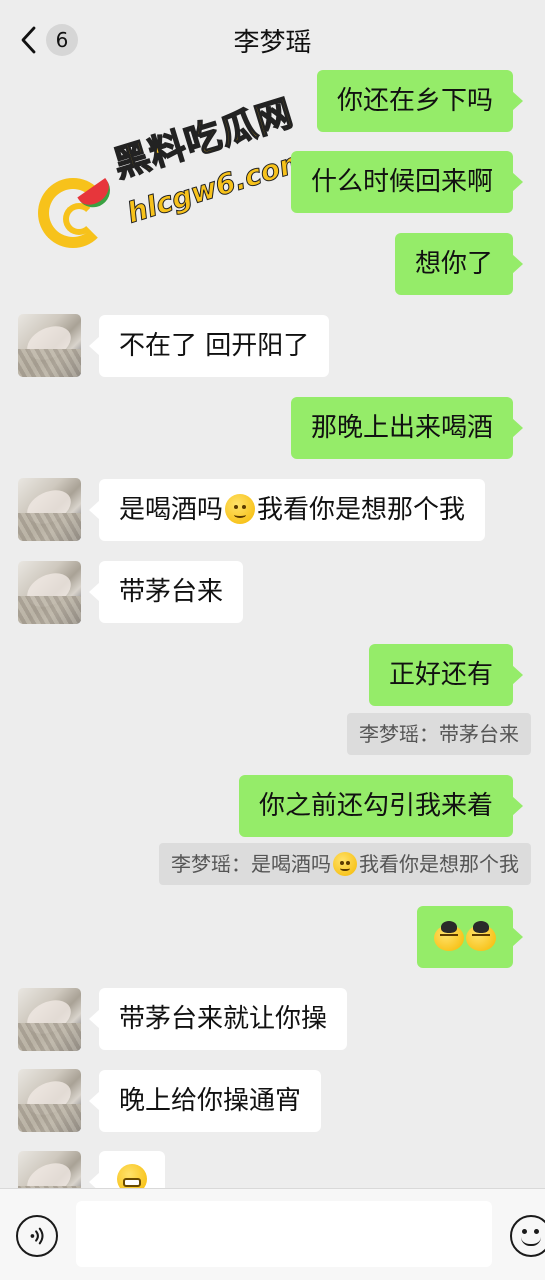 Image resolution: width=545 pixels, height=1280 pixels. Describe the element at coordinates (420, 101) in the screenshot. I see `message-bubble-outgoing: 你还在乡下吗` at that location.